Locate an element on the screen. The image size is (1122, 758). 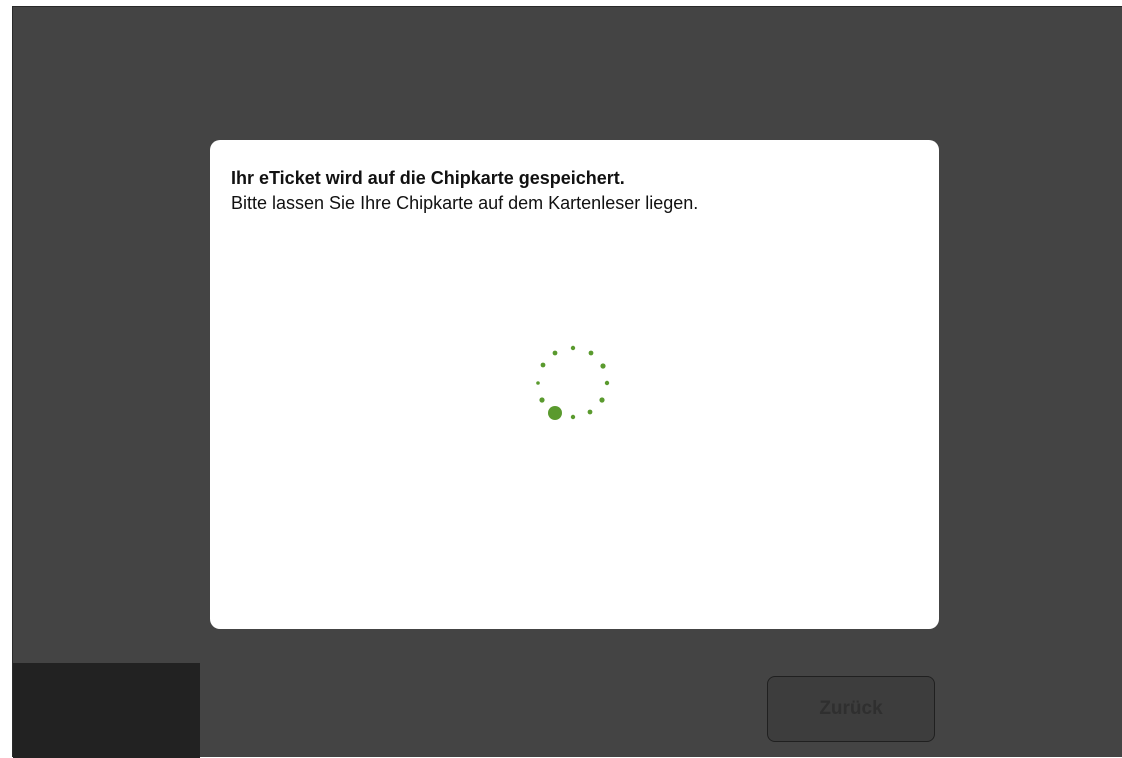
spinner-dot-active is located at coordinates (555, 413).